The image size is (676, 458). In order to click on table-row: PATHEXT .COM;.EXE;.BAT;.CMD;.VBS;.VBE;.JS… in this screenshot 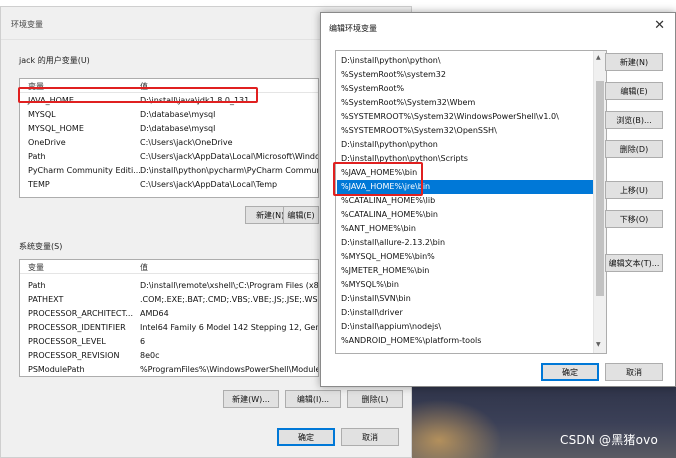, I will do `click(169, 300)`.